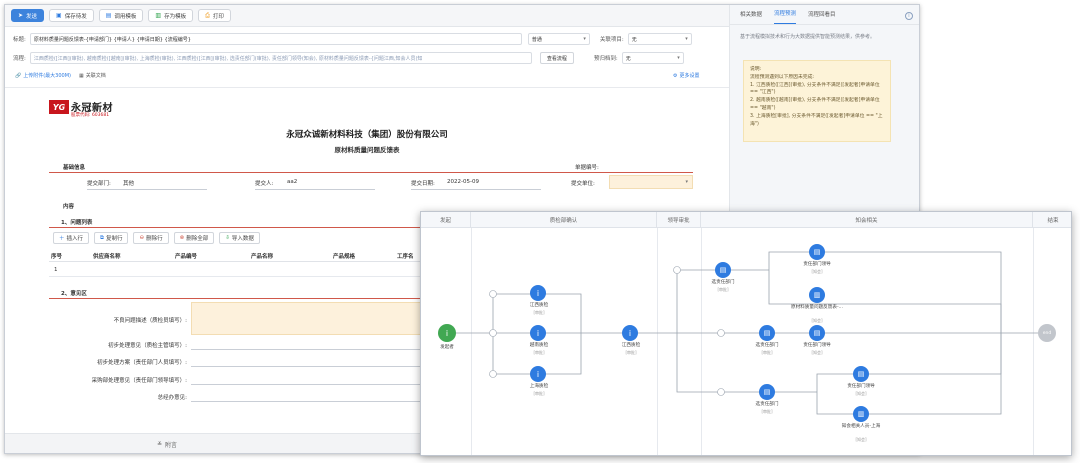  Describe the element at coordinates (99, 184) in the screenshot. I see `dept-label: 提交部门:` at that location.